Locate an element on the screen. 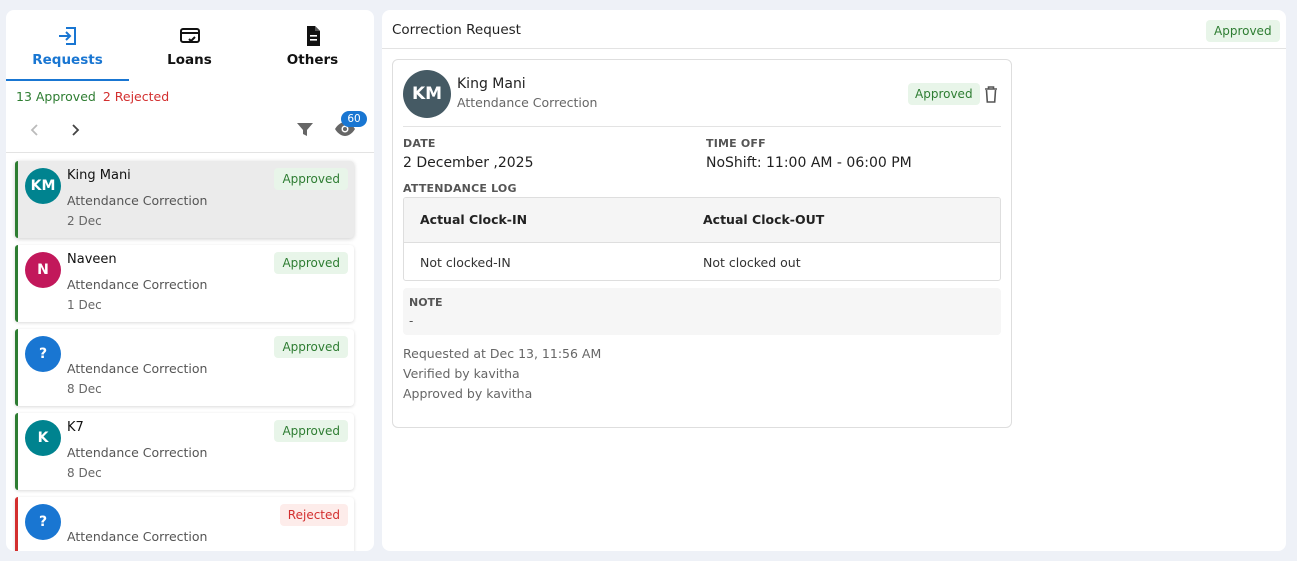 The width and height of the screenshot is (1297, 561). clock-out-value: Not clocked out is located at coordinates (752, 262).